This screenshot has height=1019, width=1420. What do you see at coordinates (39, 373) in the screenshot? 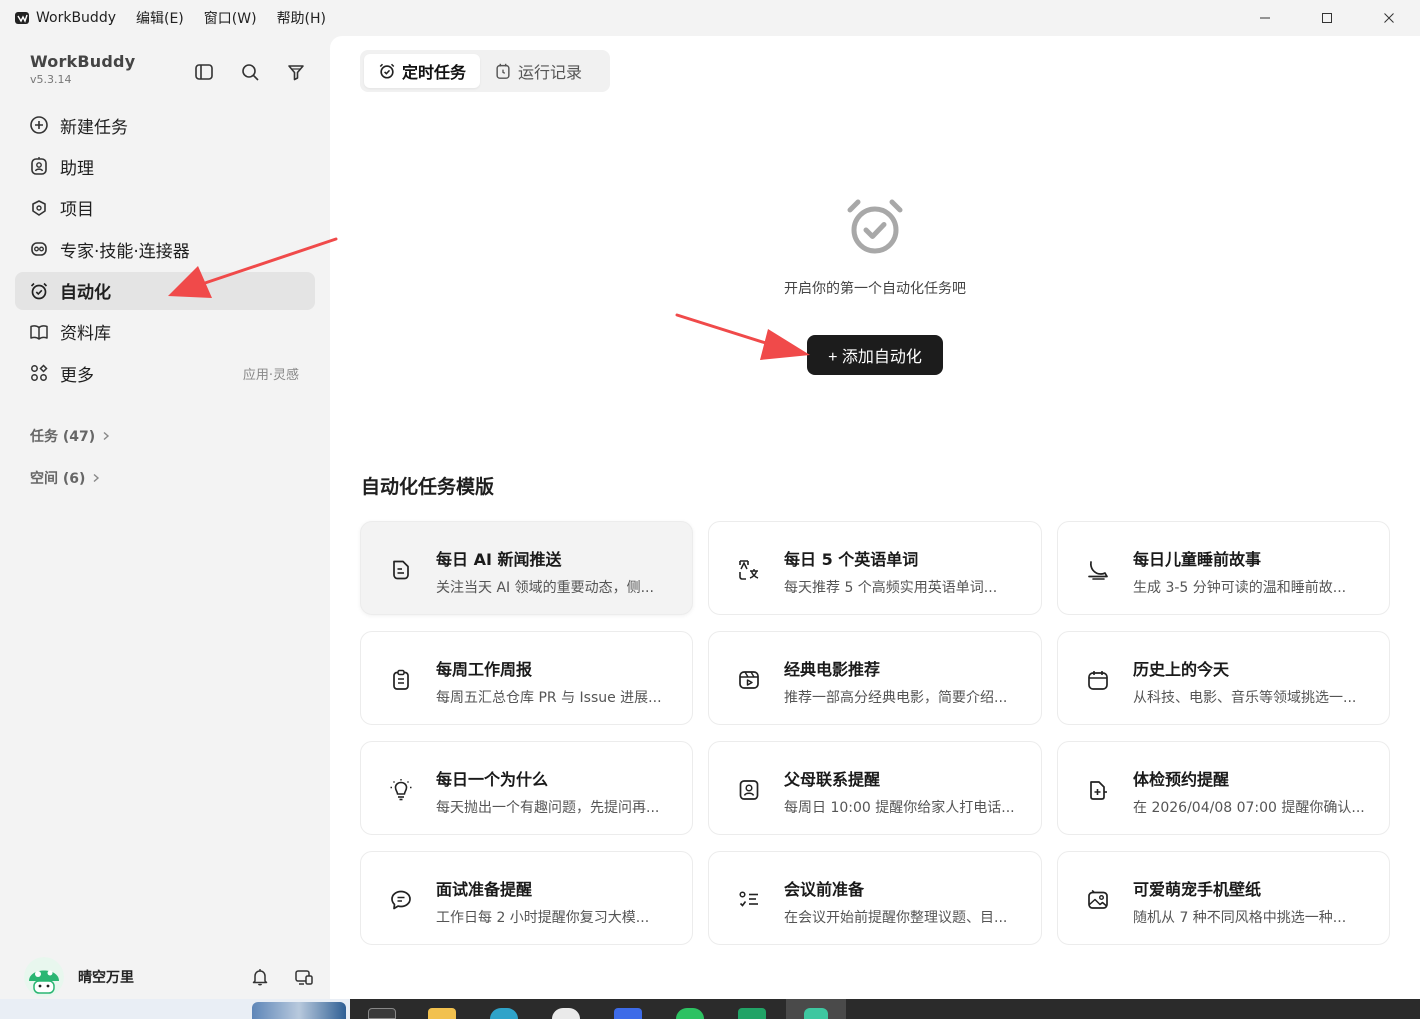
I see `grid-more-icon` at bounding box center [39, 373].